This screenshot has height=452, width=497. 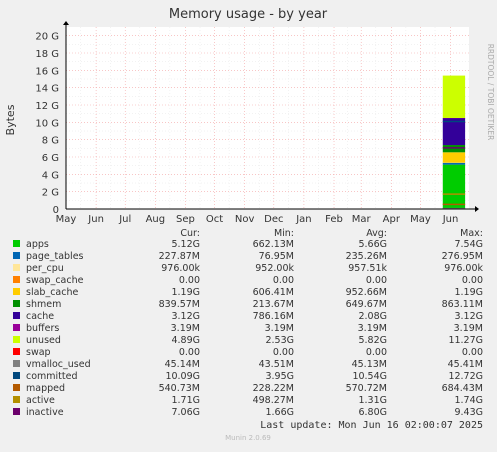 I want to click on legend-min-shmem: 213.67M, so click(x=273, y=304).